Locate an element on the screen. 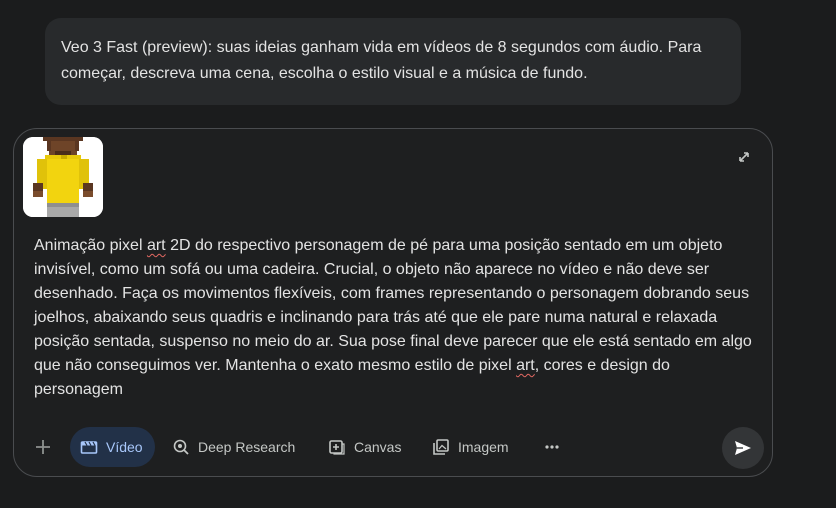  send-arrow-icon is located at coordinates (743, 448).